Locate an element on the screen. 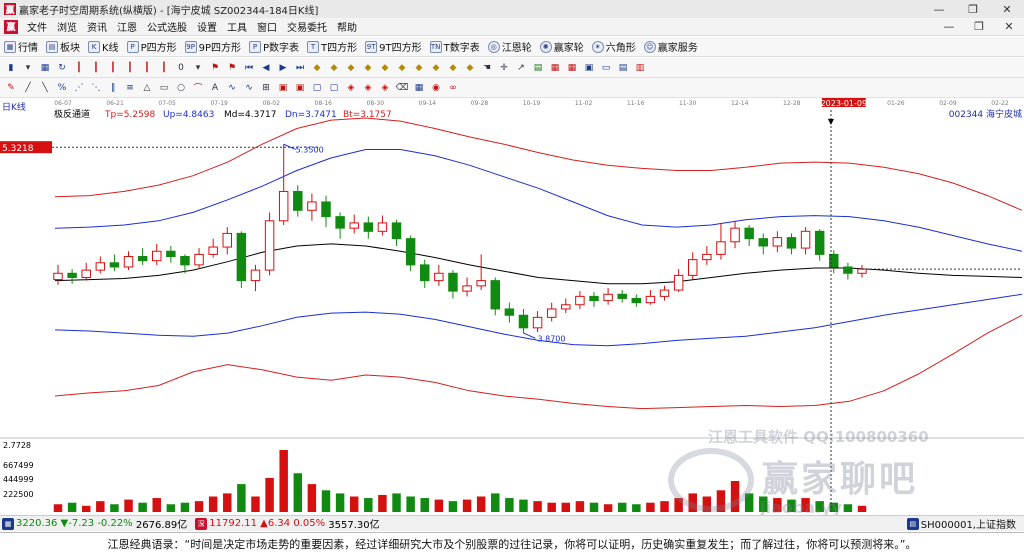  toolbar-sector-button: ▤ 板块 is located at coordinates (63, 46).